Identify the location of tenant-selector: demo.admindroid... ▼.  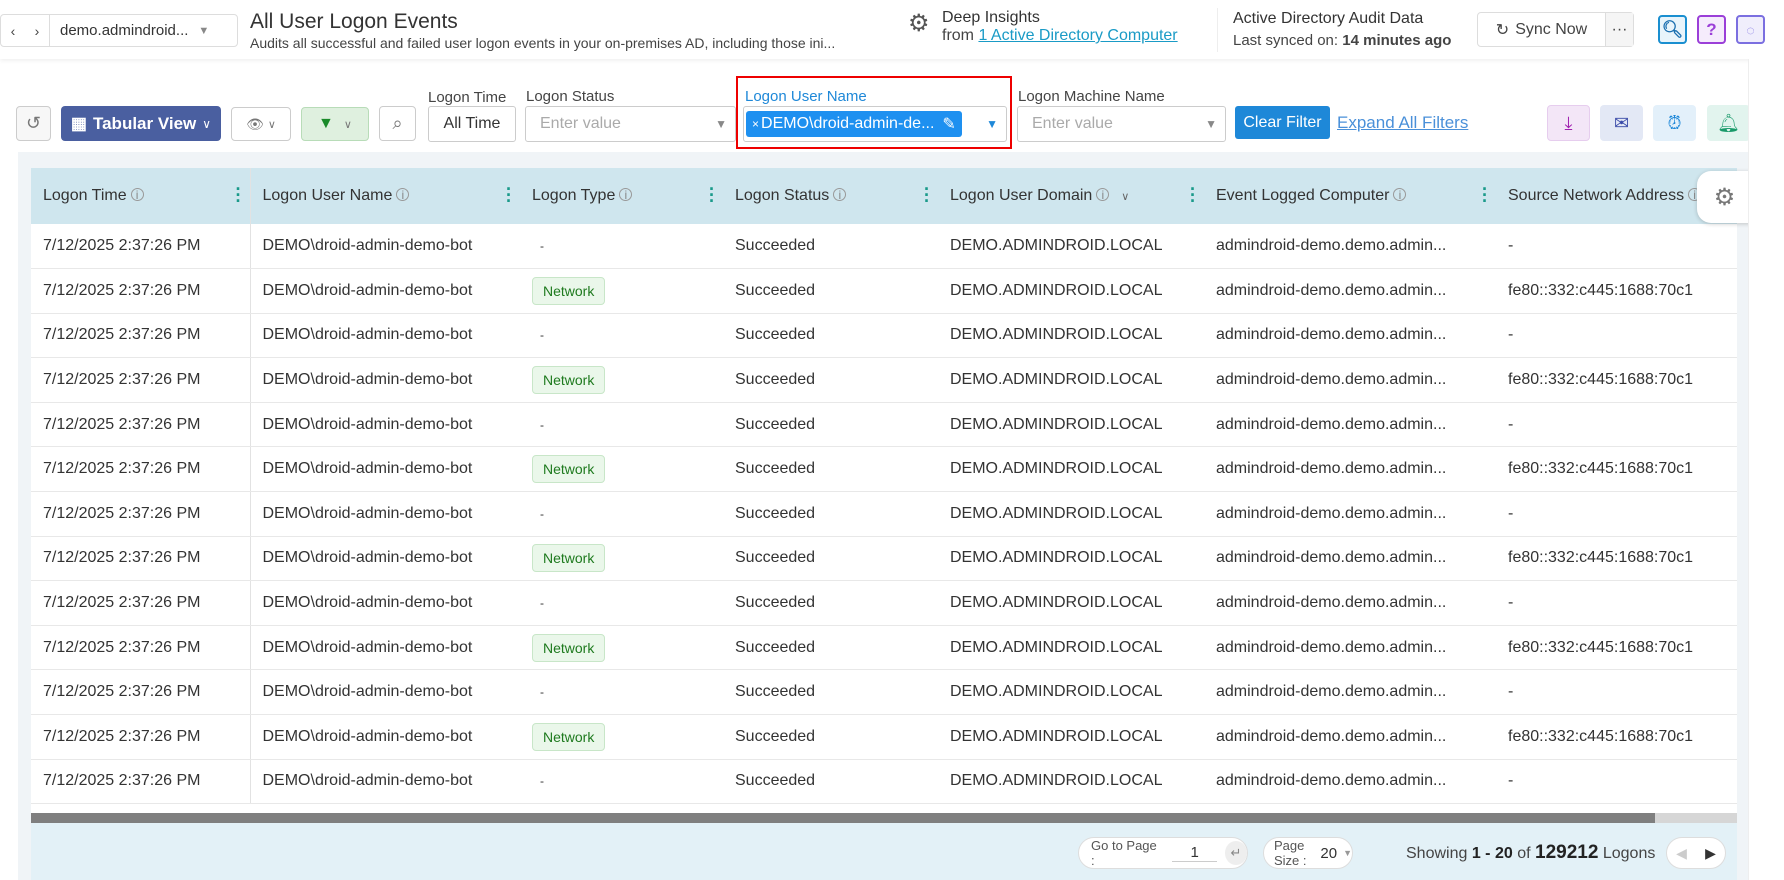
(143, 30).